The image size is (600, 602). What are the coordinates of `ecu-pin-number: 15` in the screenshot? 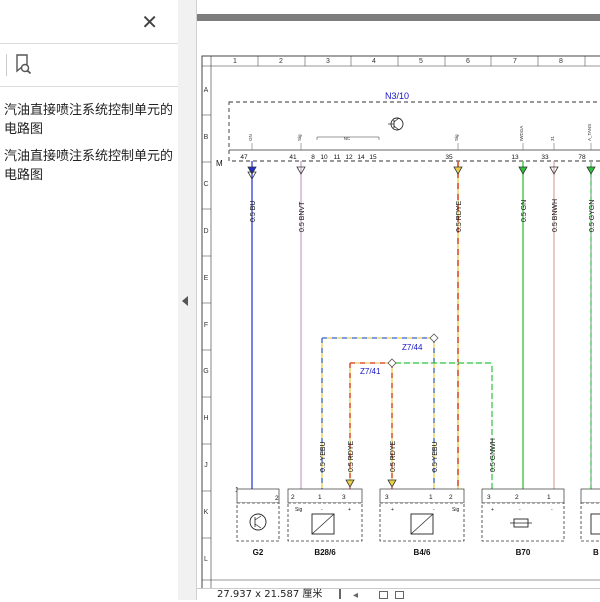 It's located at (373, 157).